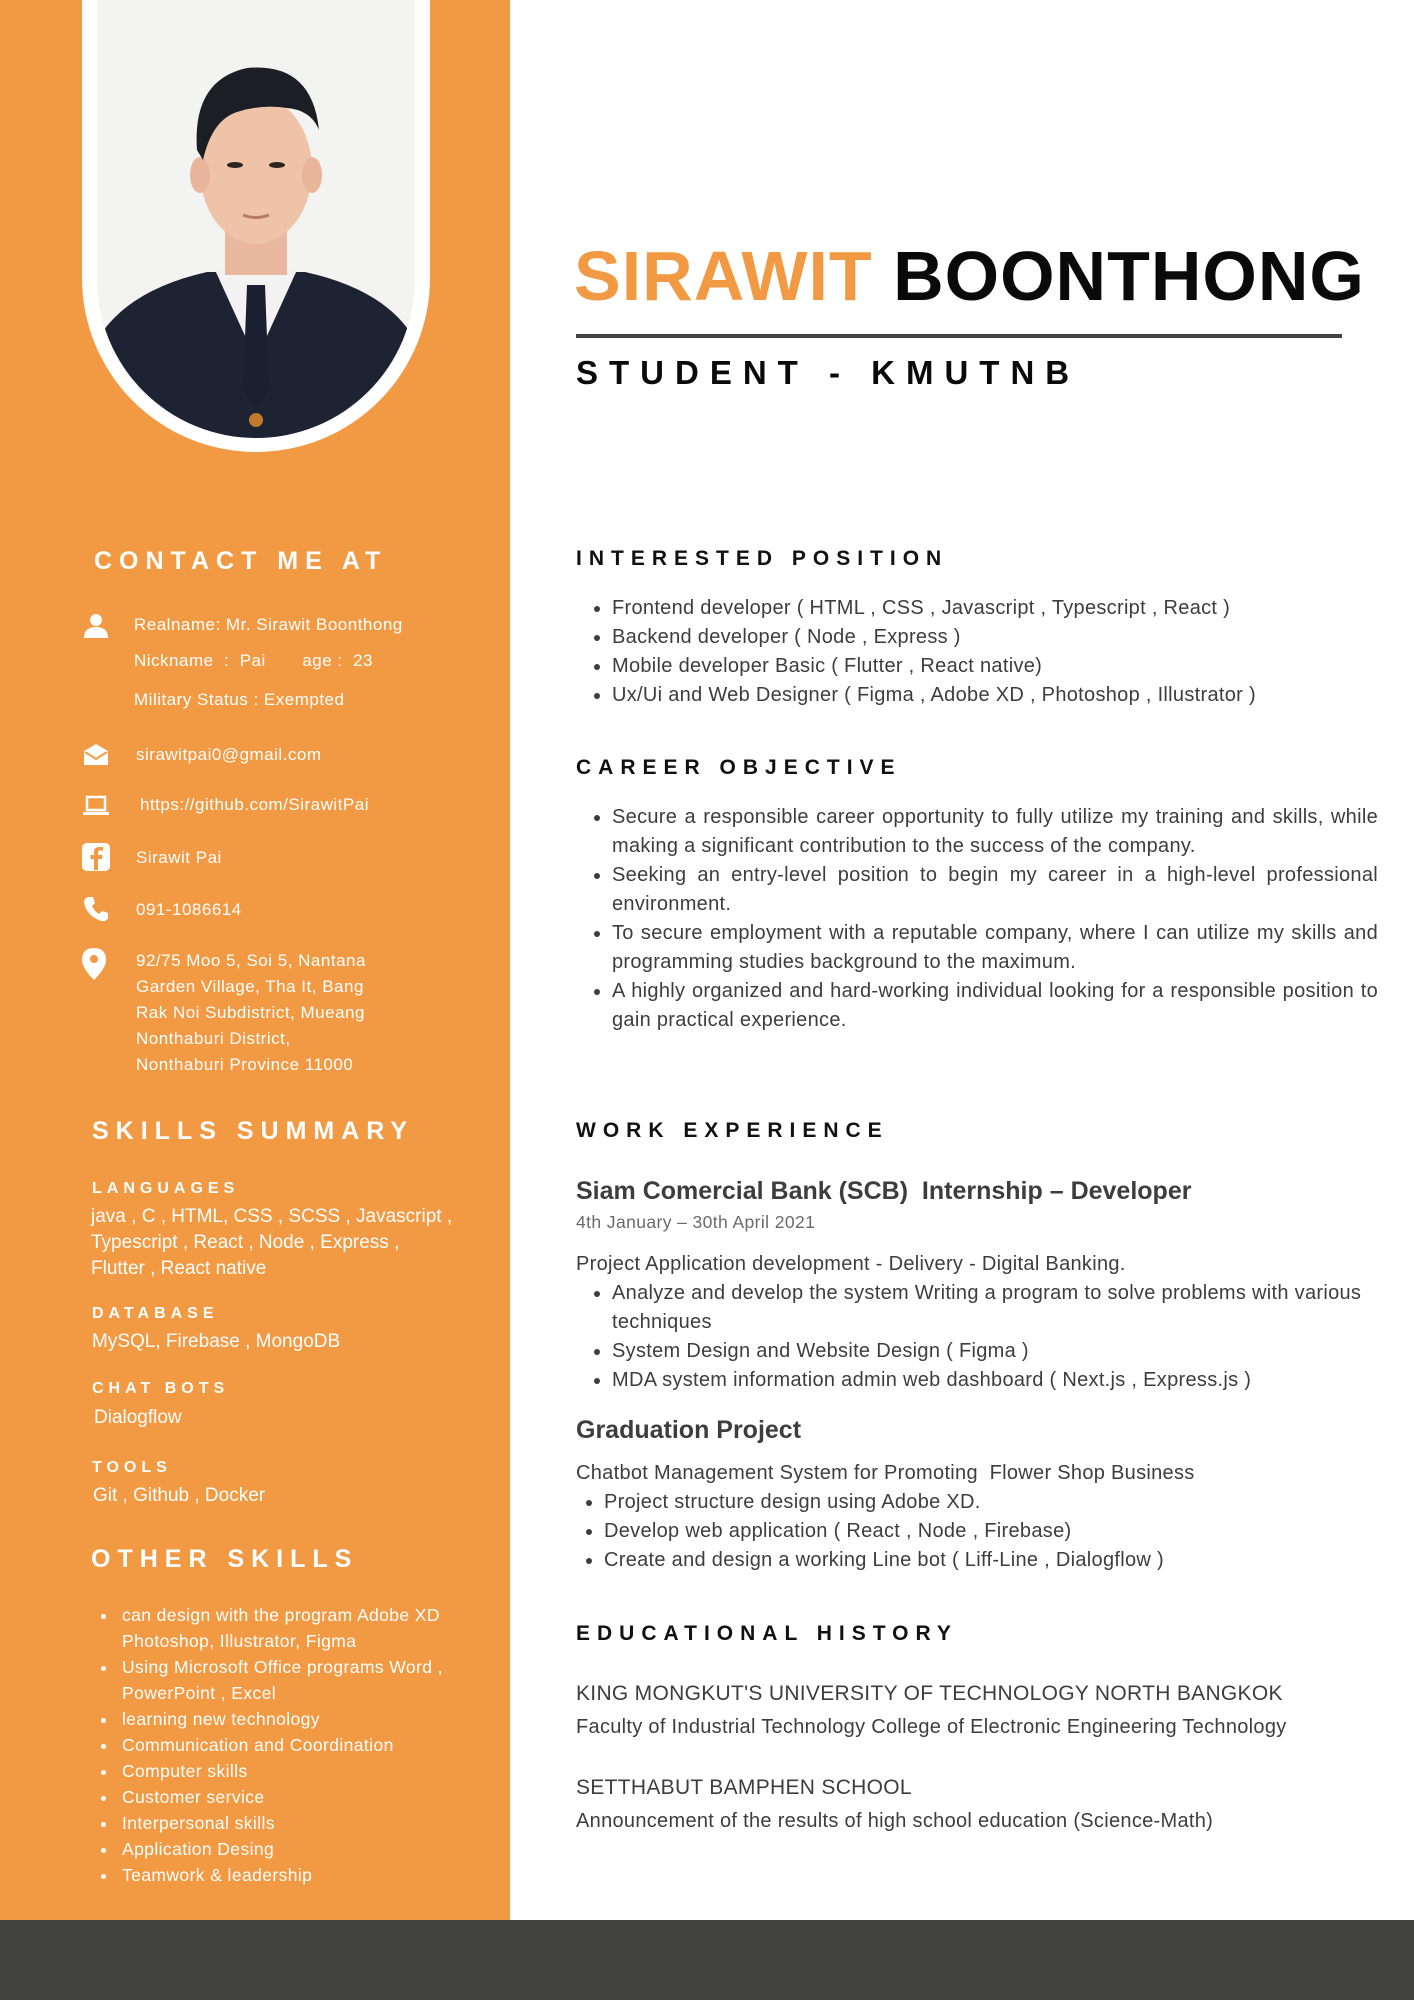 The width and height of the screenshot is (1414, 2000). What do you see at coordinates (256, 219) in the screenshot?
I see `profile-photo` at bounding box center [256, 219].